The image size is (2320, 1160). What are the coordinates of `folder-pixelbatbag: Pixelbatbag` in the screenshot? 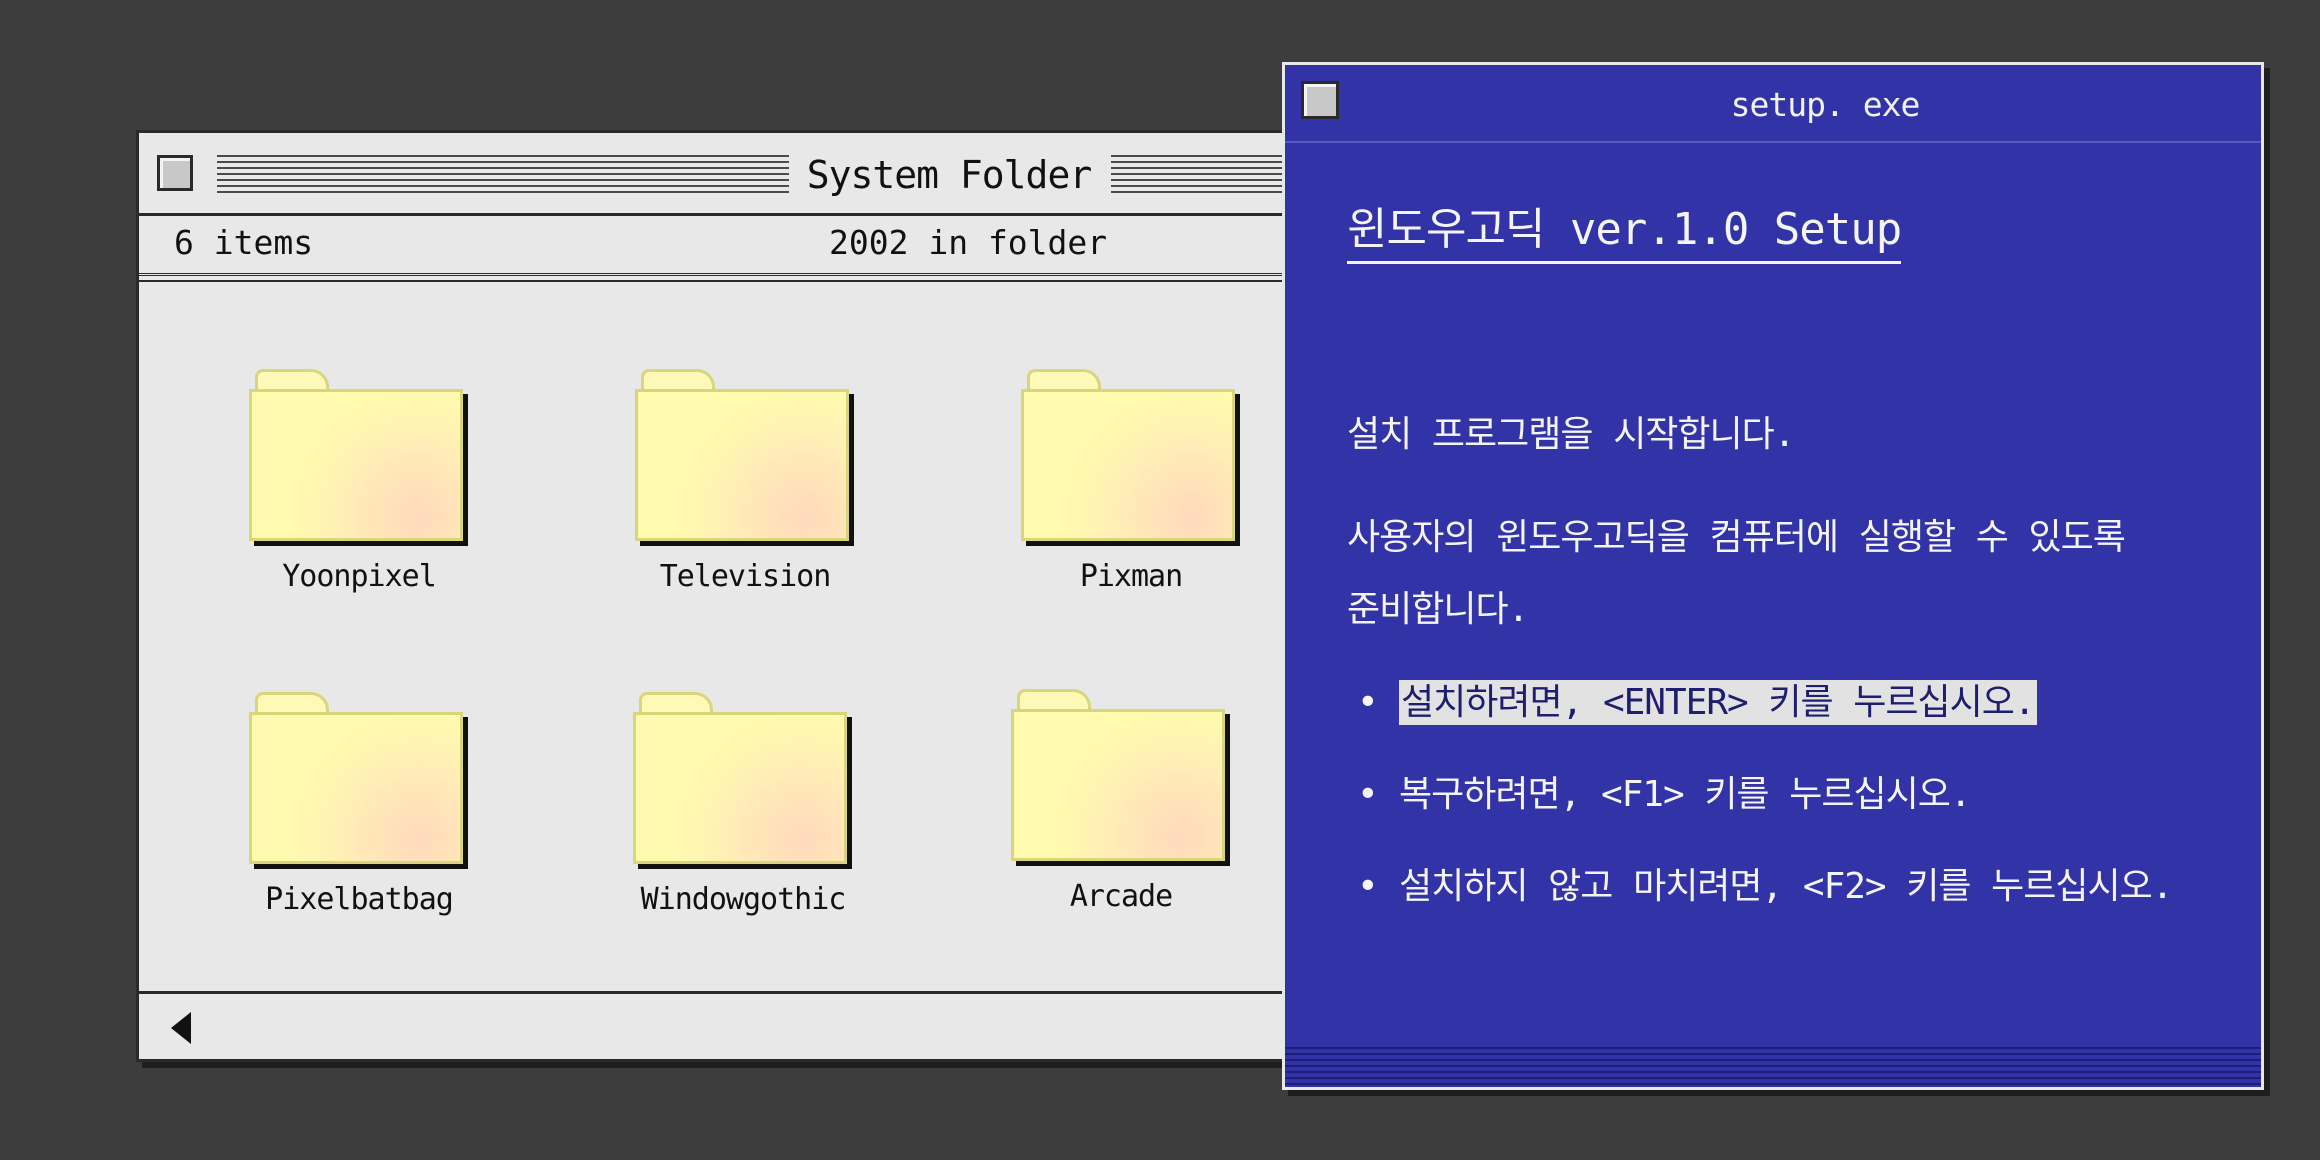 It's located at (369, 807).